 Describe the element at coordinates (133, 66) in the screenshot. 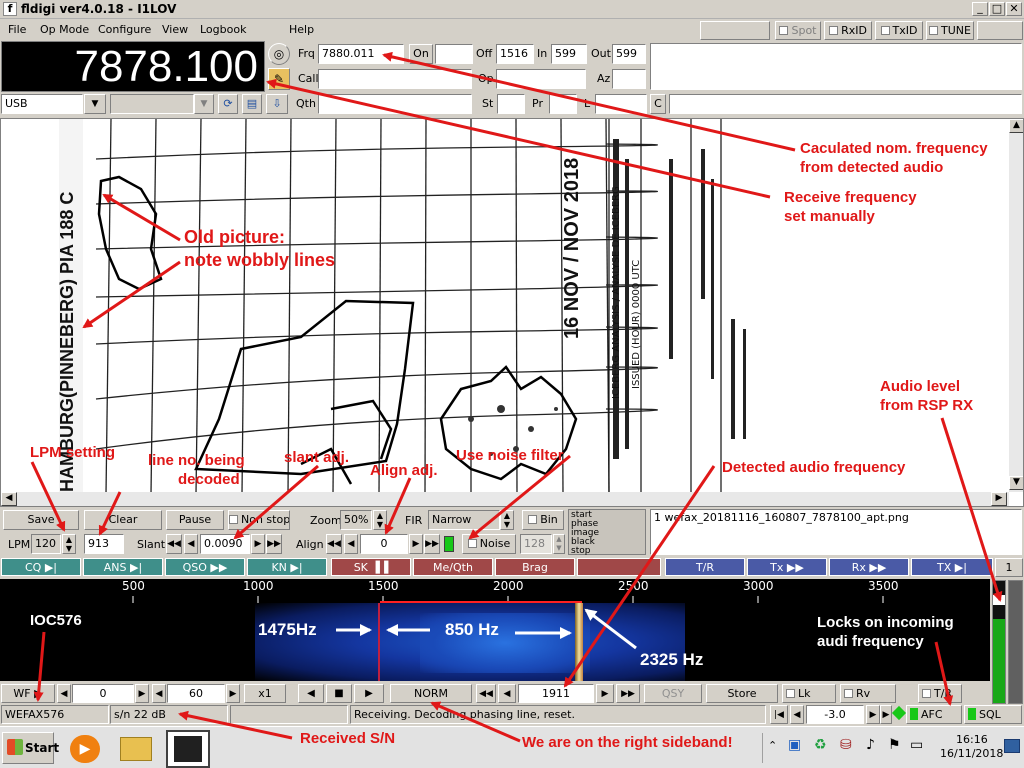

I see `frequency-display: 7878.100` at that location.